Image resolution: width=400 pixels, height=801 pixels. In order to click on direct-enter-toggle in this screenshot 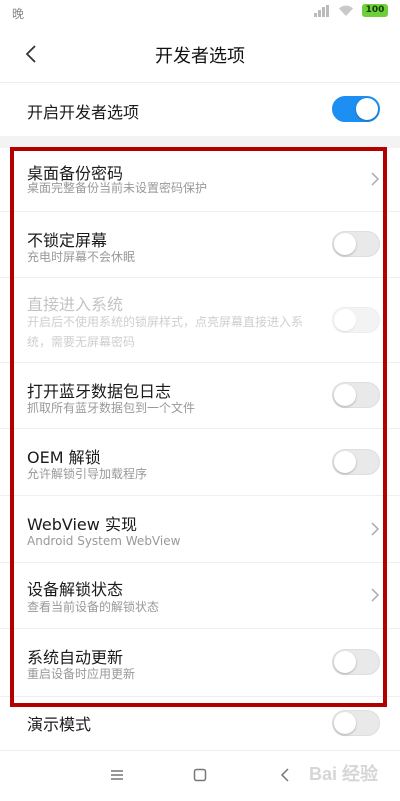, I will do `click(356, 320)`.